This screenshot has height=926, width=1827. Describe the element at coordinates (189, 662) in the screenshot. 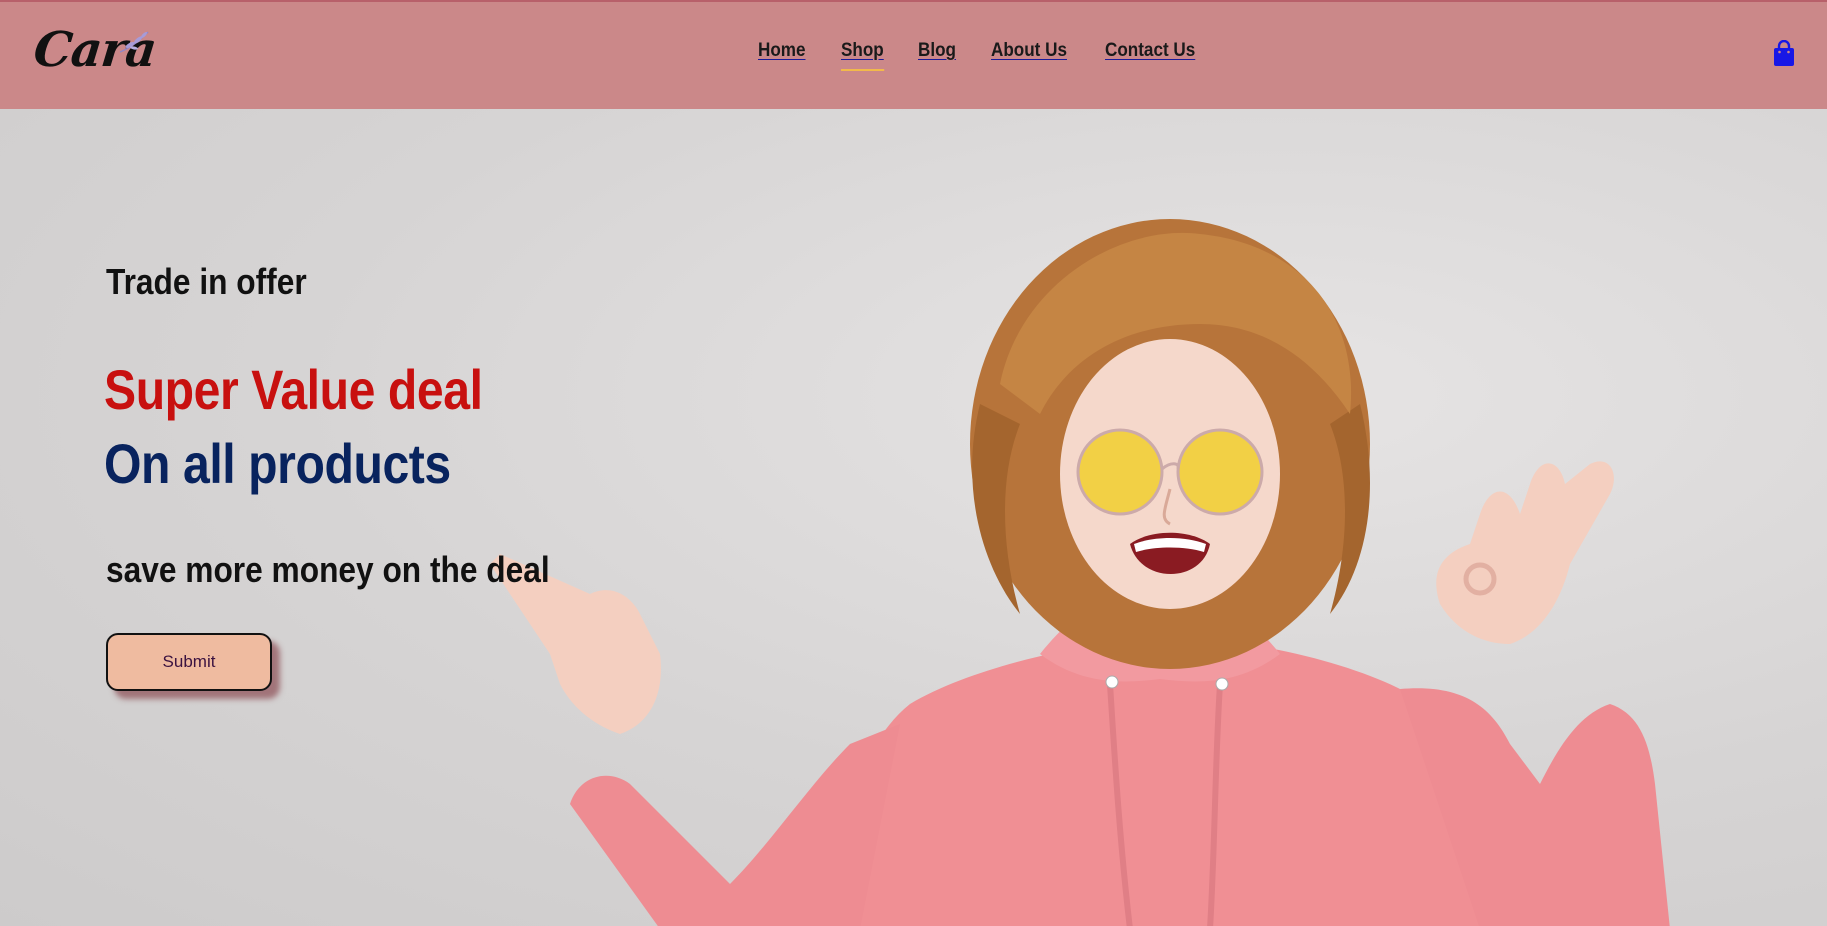

I see `submit-button: Submit` at that location.